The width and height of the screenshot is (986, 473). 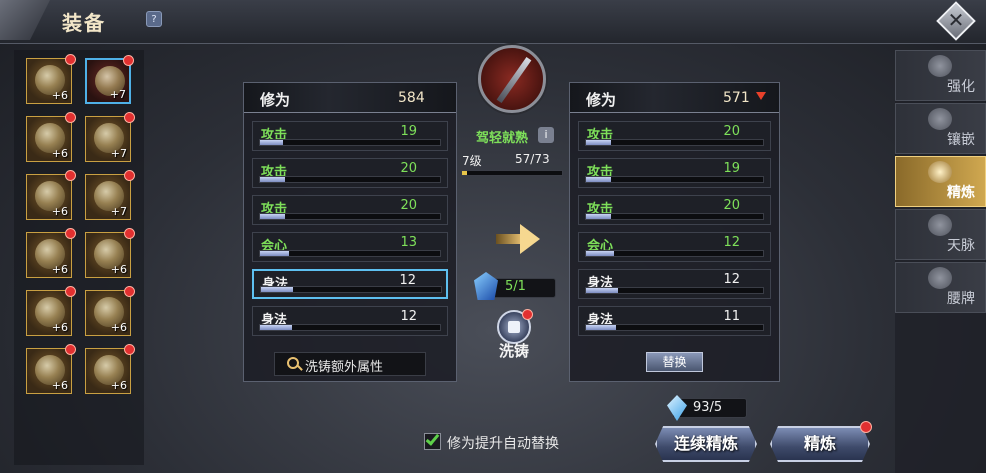 I want to click on tab-waist-badge: 腰牌, so click(x=940, y=287).